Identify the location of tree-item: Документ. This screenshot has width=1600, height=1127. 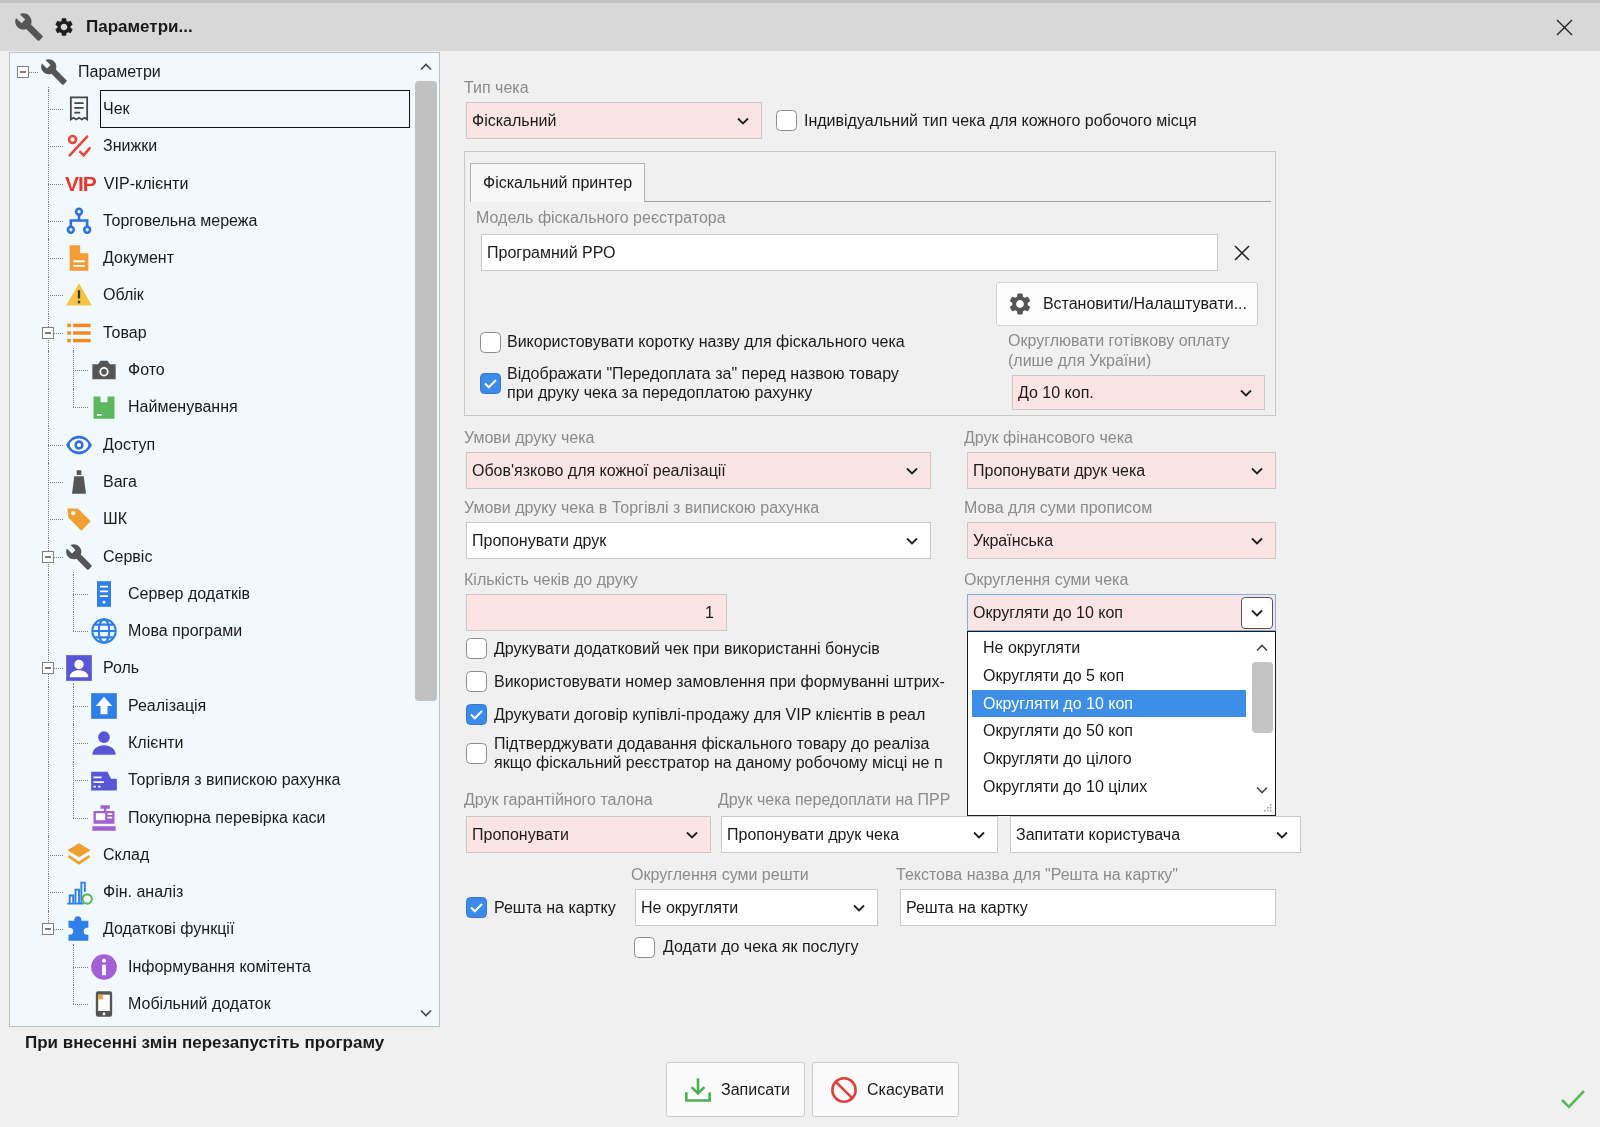
(138, 258).